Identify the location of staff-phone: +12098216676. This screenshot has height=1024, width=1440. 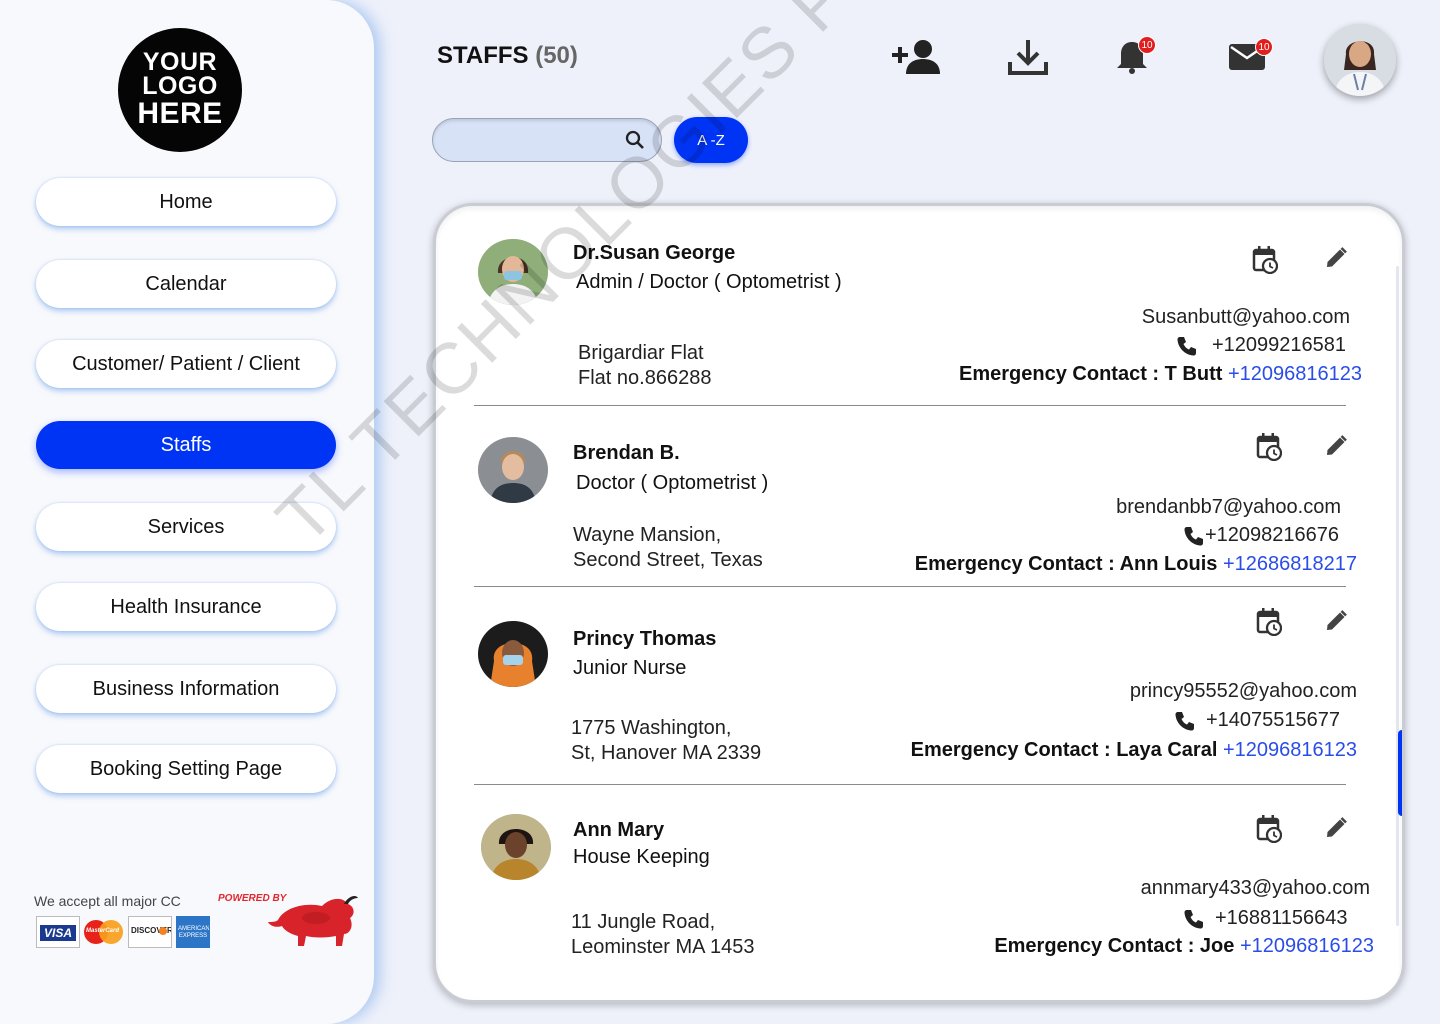
(1261, 535).